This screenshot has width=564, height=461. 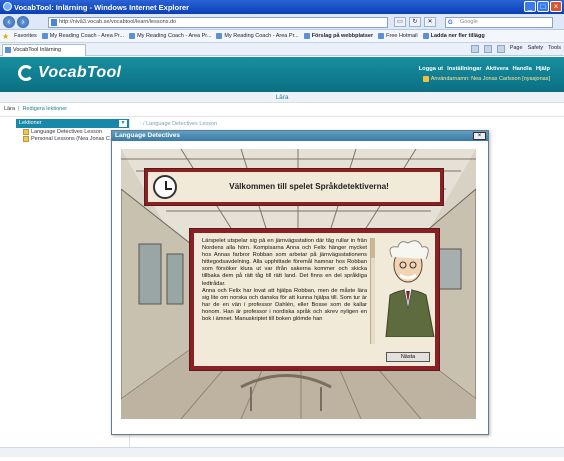 What do you see at coordinates (25, 36) in the screenshot?
I see `favorite-link: Favorites` at bounding box center [25, 36].